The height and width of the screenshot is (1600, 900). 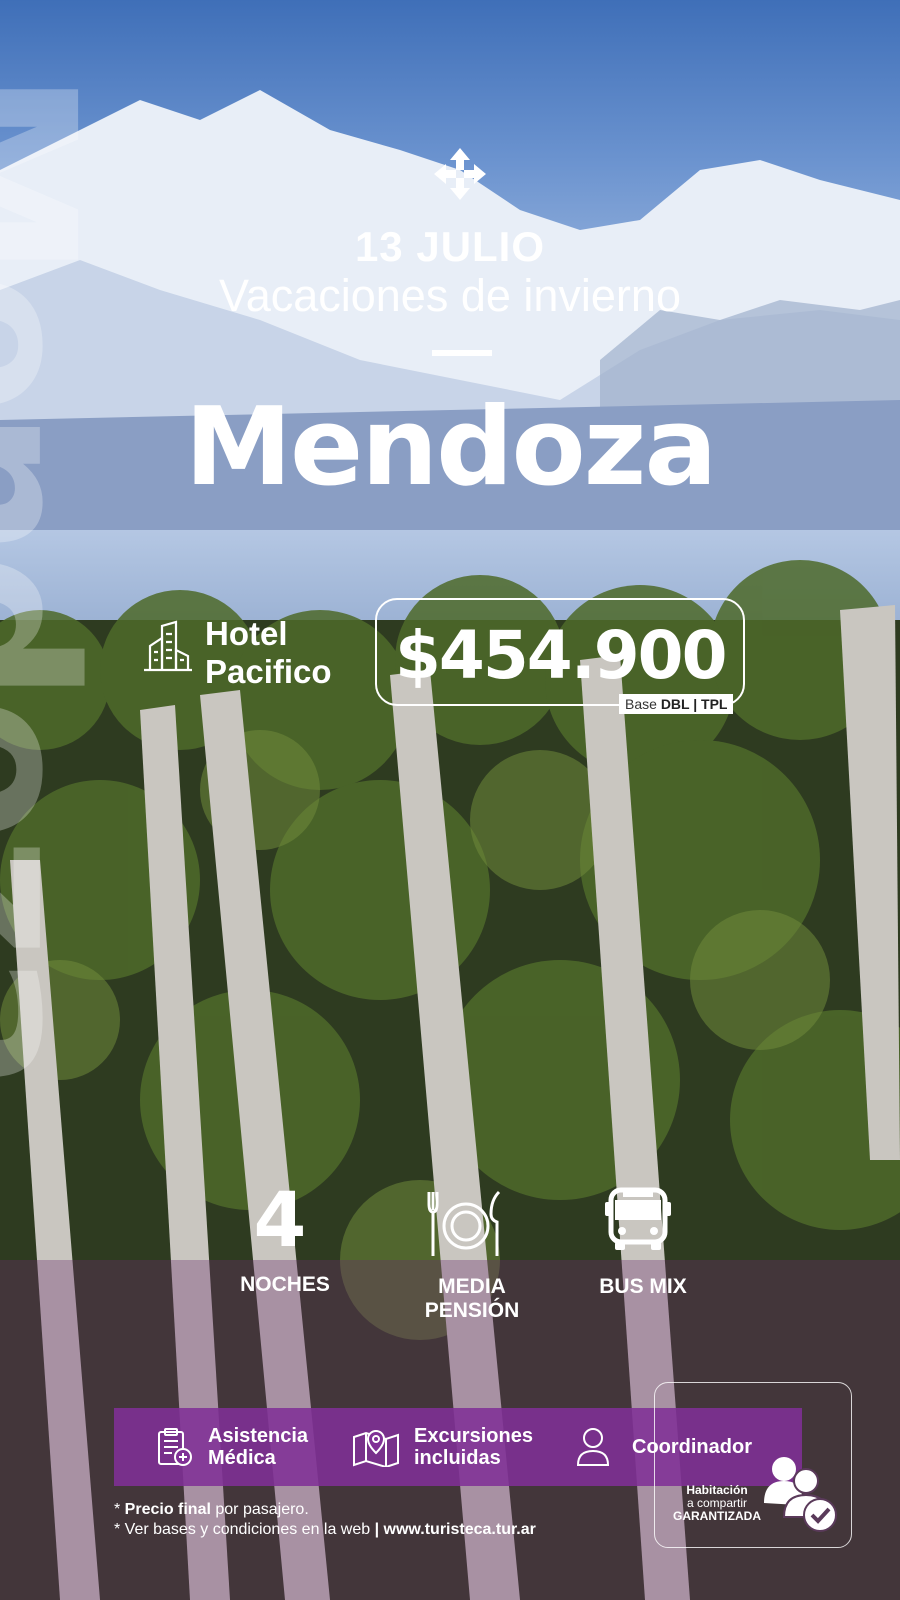 I want to click on website-link: www.turisteca.tur.ar, so click(x=460, y=1529).